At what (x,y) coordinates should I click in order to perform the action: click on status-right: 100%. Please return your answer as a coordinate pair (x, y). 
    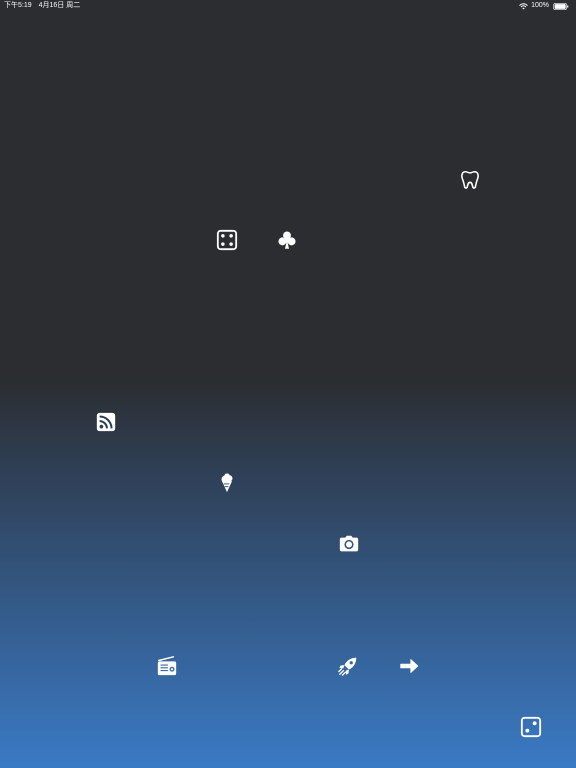
    Looking at the image, I should click on (544, 6).